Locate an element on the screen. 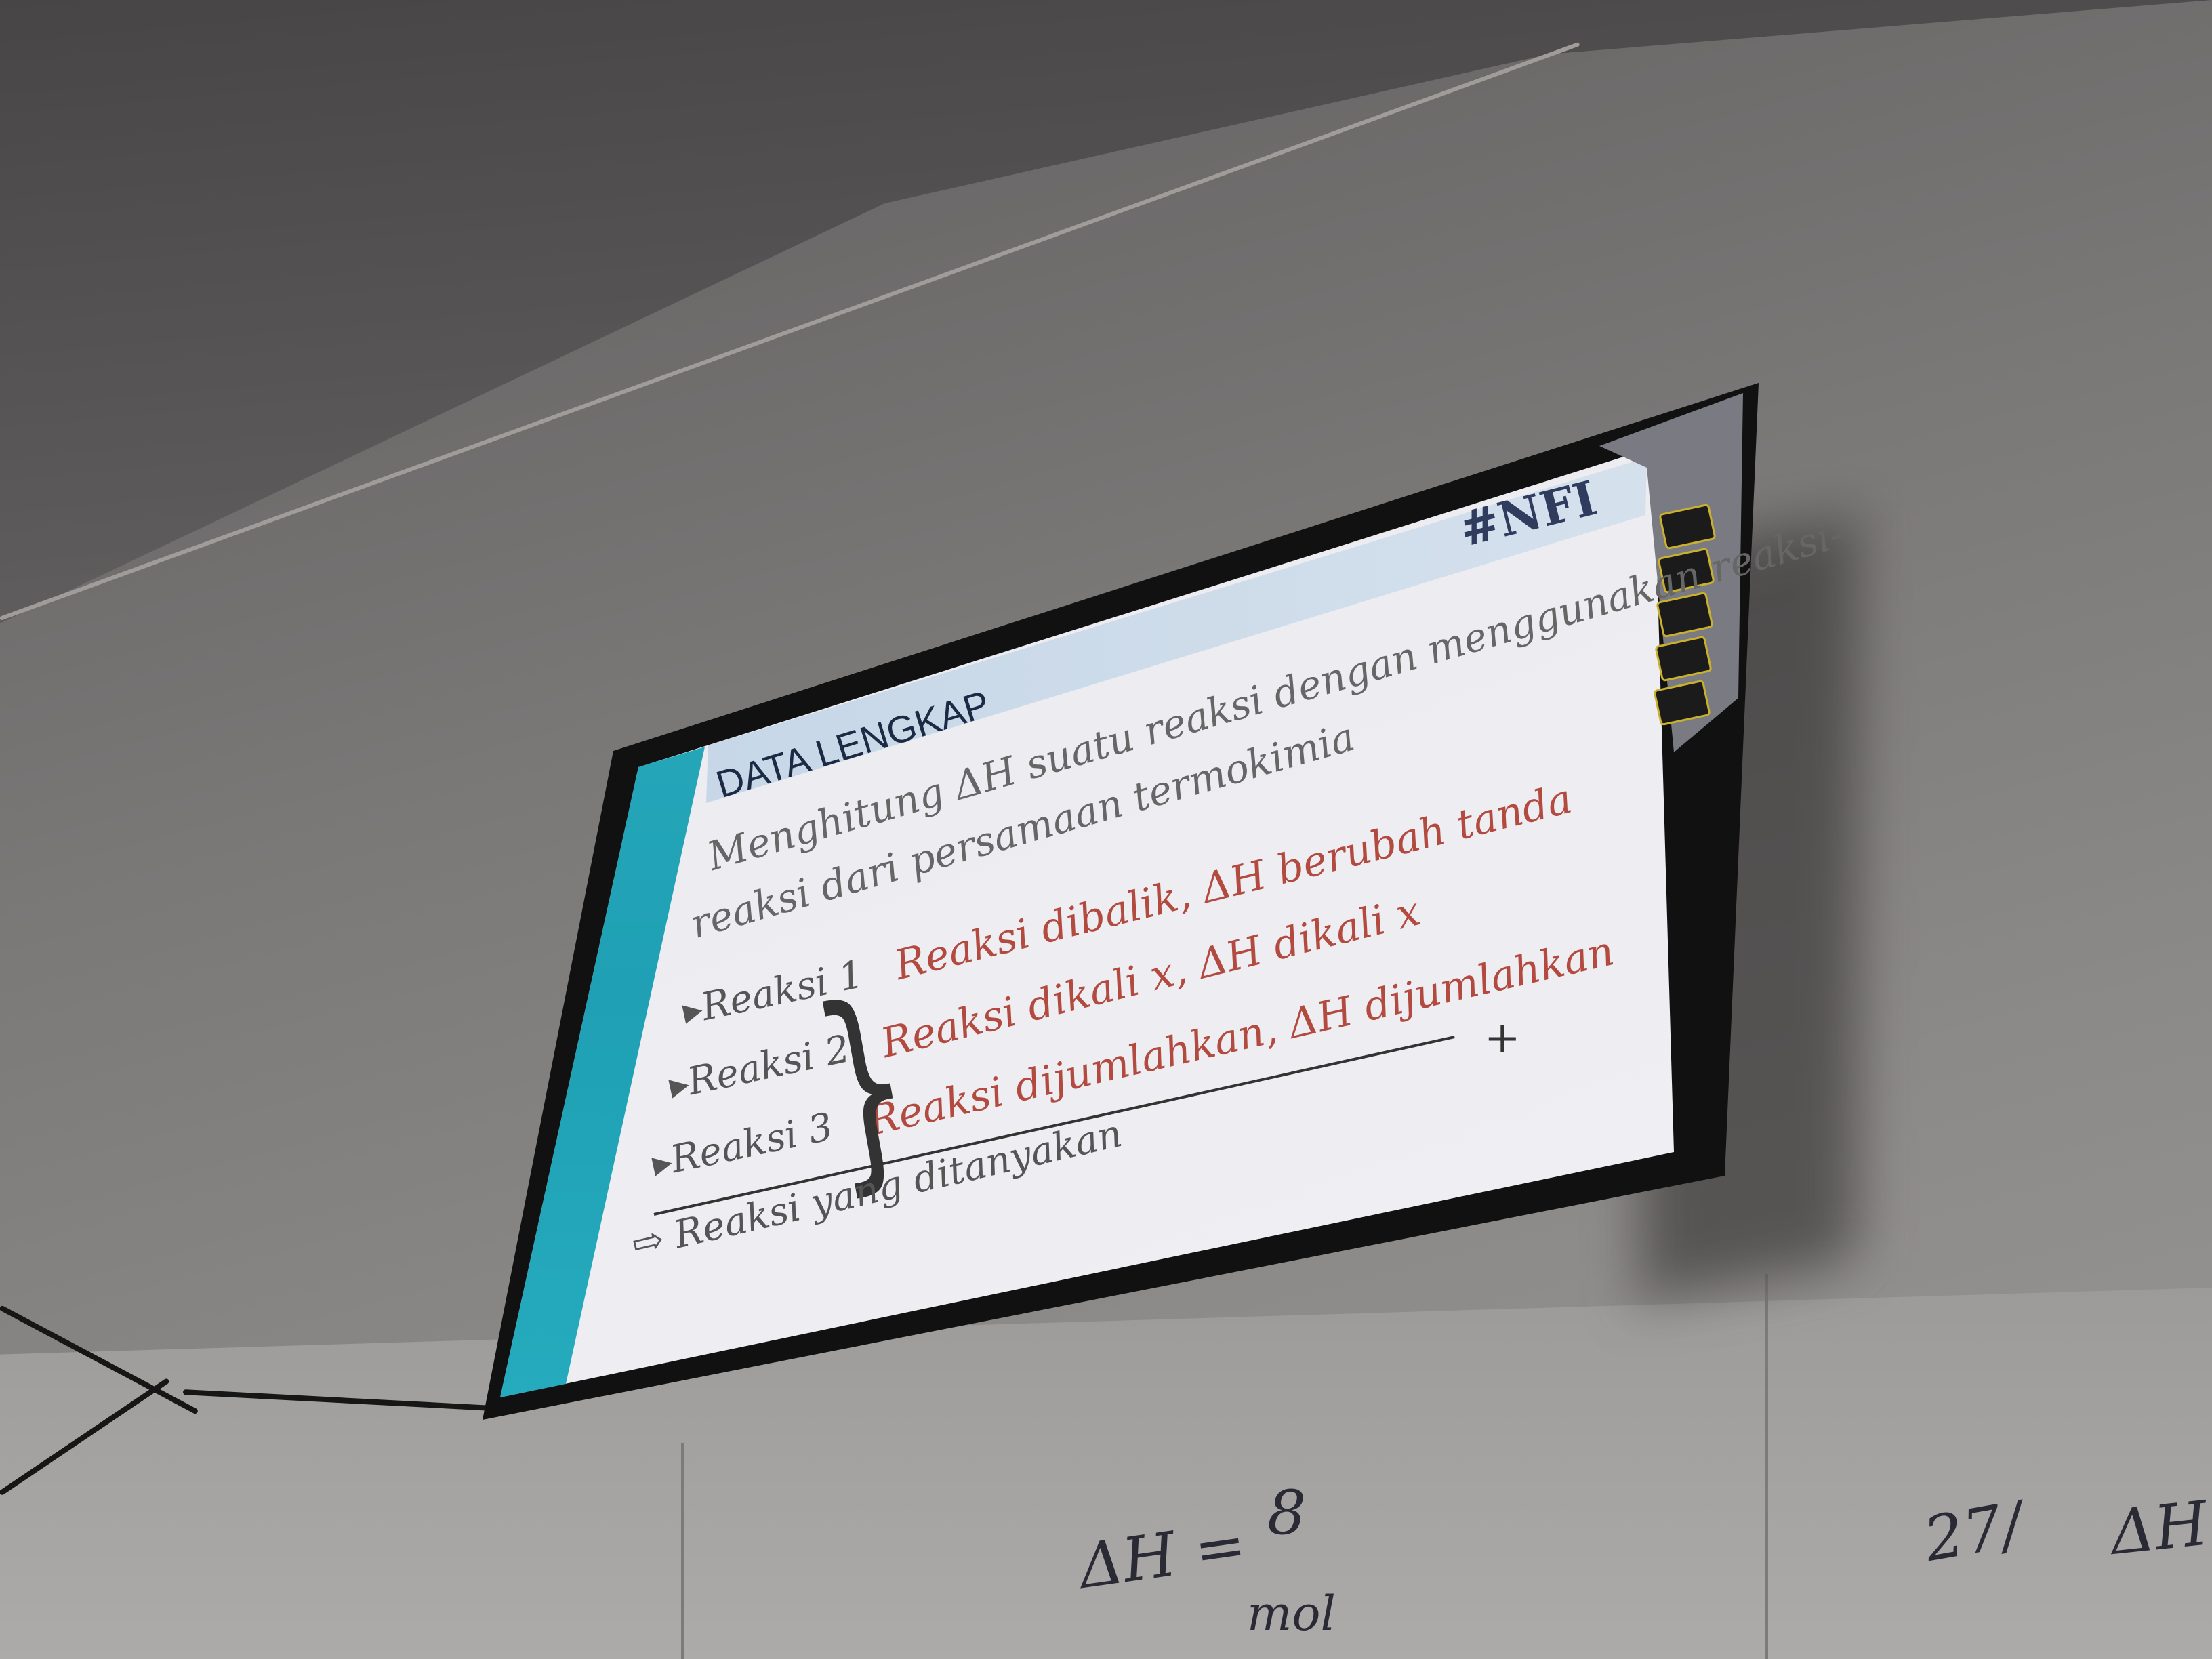 The width and height of the screenshot is (2212, 1659). whiteboard-fraction-denominator: mol is located at coordinates (1291, 1613).